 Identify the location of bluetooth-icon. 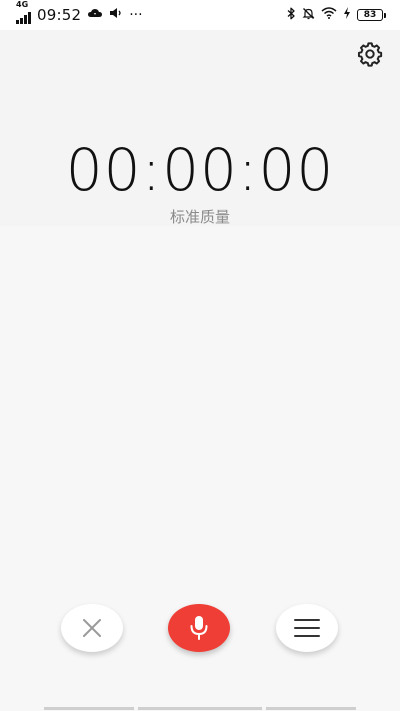
(291, 15).